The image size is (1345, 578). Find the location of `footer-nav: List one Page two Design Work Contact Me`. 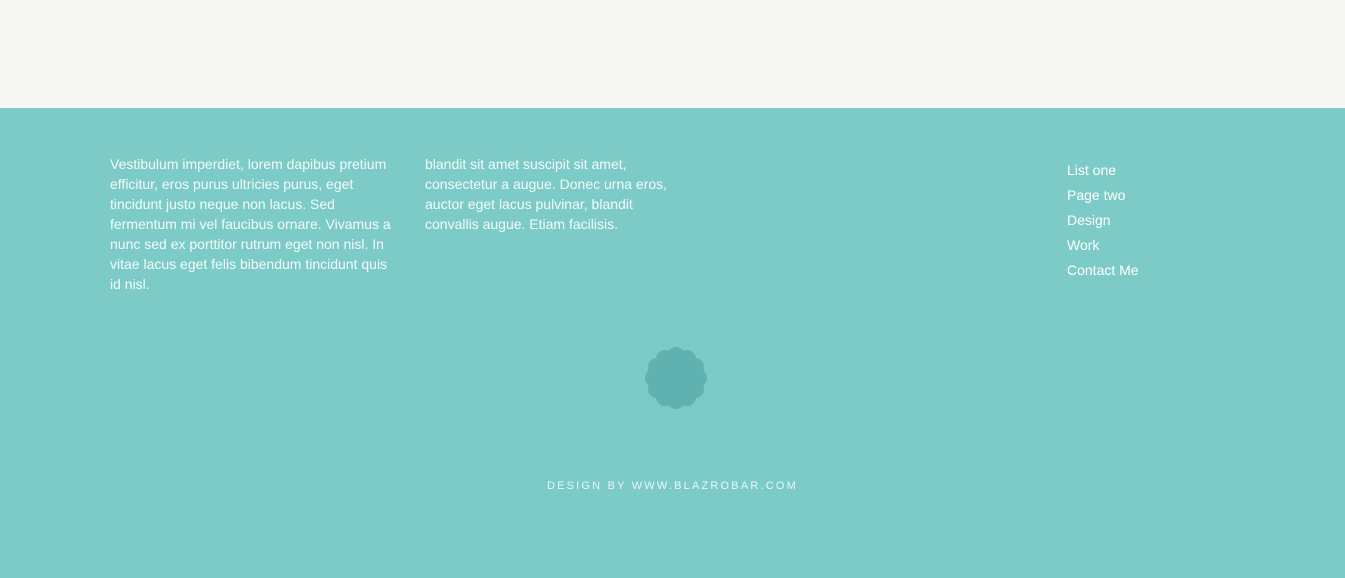

footer-nav: List one Page two Design Work Contact Me is located at coordinates (1103, 220).